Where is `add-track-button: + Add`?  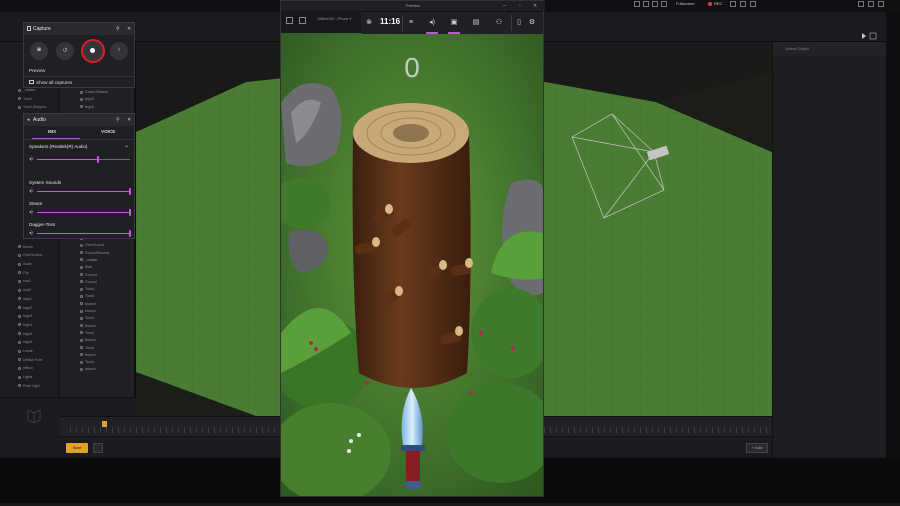
add-track-button: + Add is located at coordinates (757, 448).